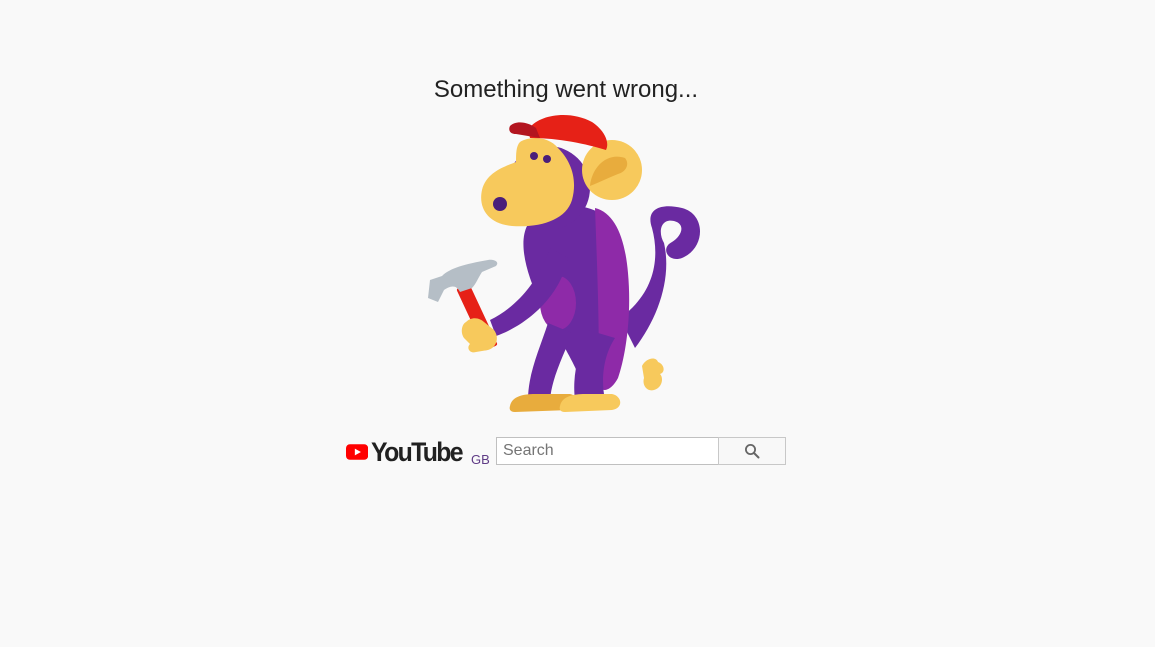  I want to click on monkey-front-leg, so click(550, 361).